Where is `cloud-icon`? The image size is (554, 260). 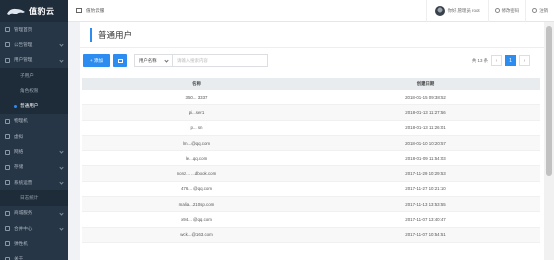
cloud-icon is located at coordinates (7, 137).